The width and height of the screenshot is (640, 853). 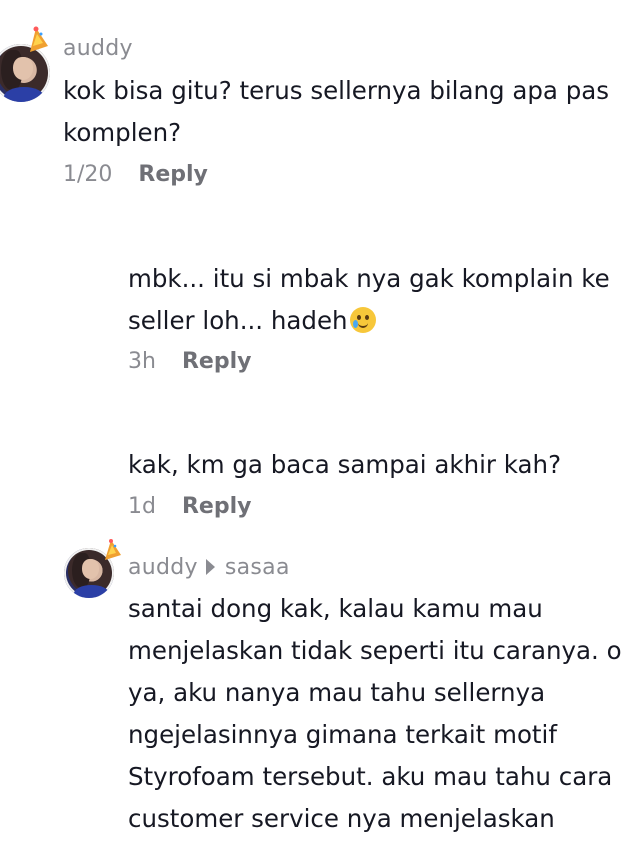 What do you see at coordinates (335, 608) in the screenshot?
I see `comment-text-line: santai dong kak, kalau kamu mau` at bounding box center [335, 608].